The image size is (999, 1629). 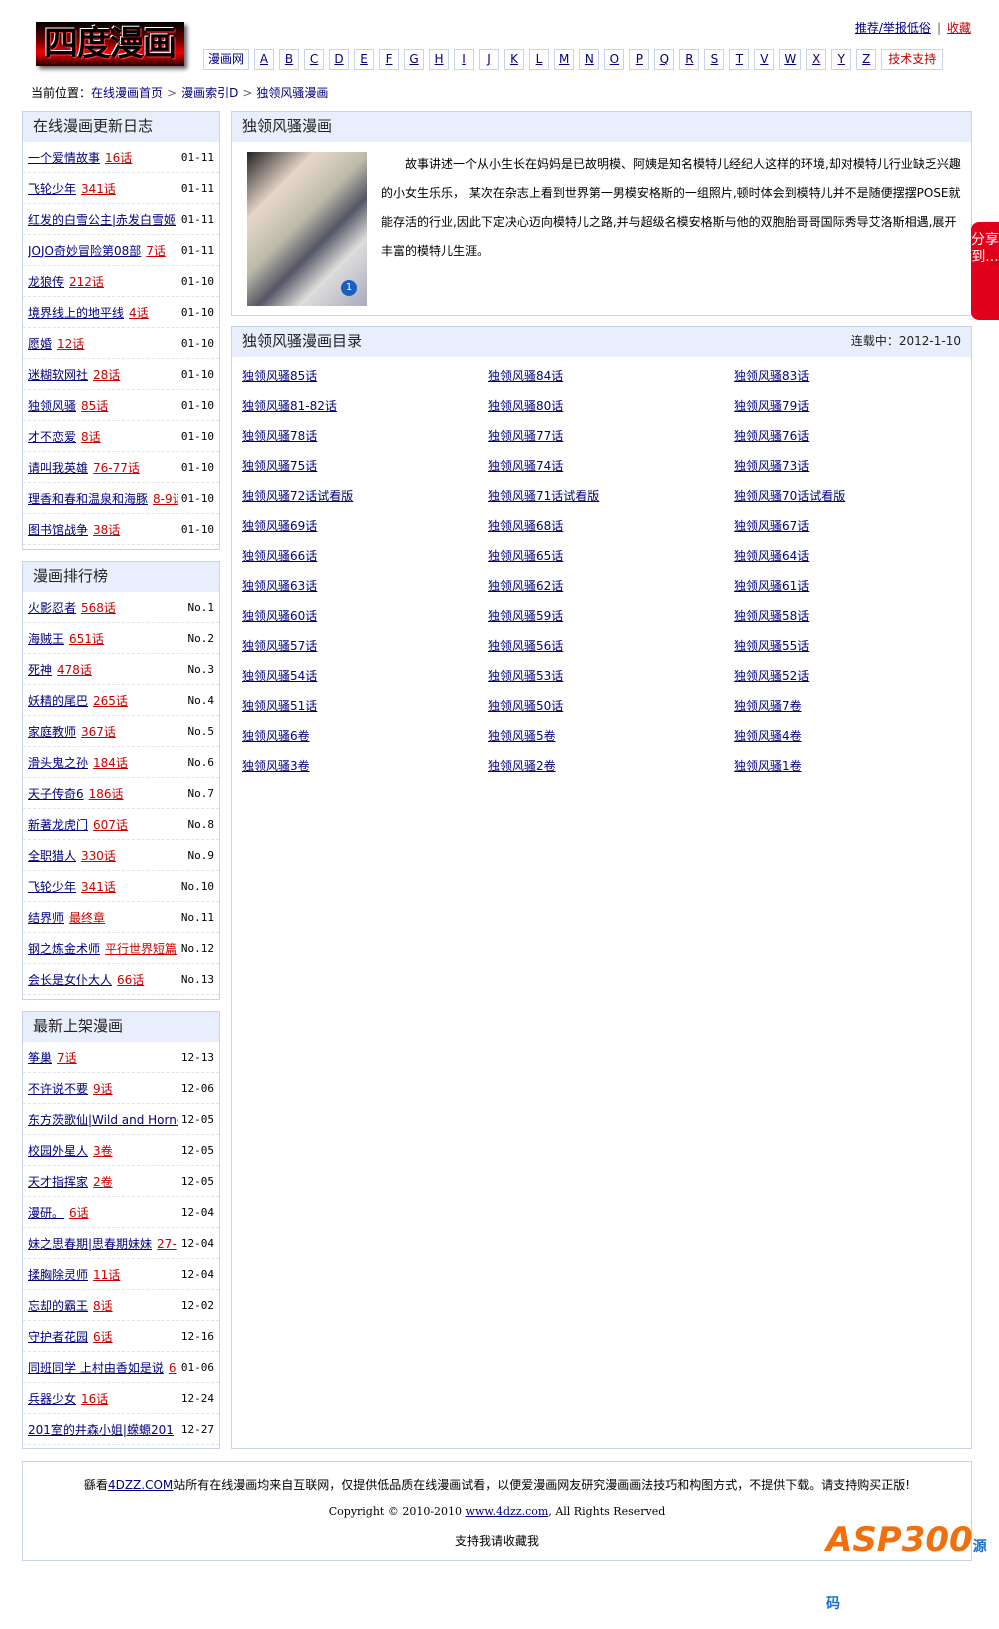 What do you see at coordinates (611, 646) in the screenshot?
I see `chapter-link: 独领风骚56话` at bounding box center [611, 646].